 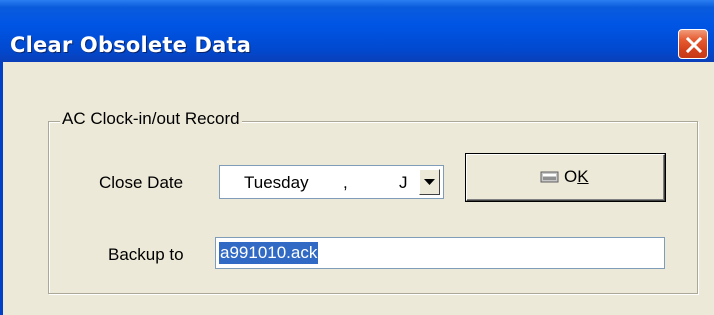 I want to click on backup-path-value: a991010.ack, so click(x=269, y=253).